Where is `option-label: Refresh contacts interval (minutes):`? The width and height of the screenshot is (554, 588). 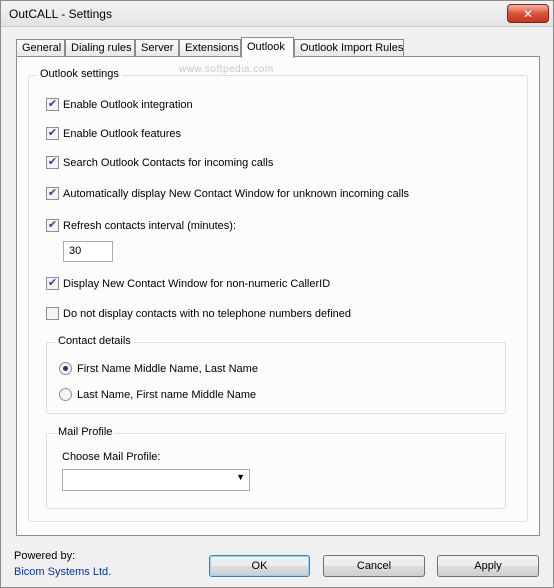
option-label: Refresh contacts interval (minutes): is located at coordinates (150, 225).